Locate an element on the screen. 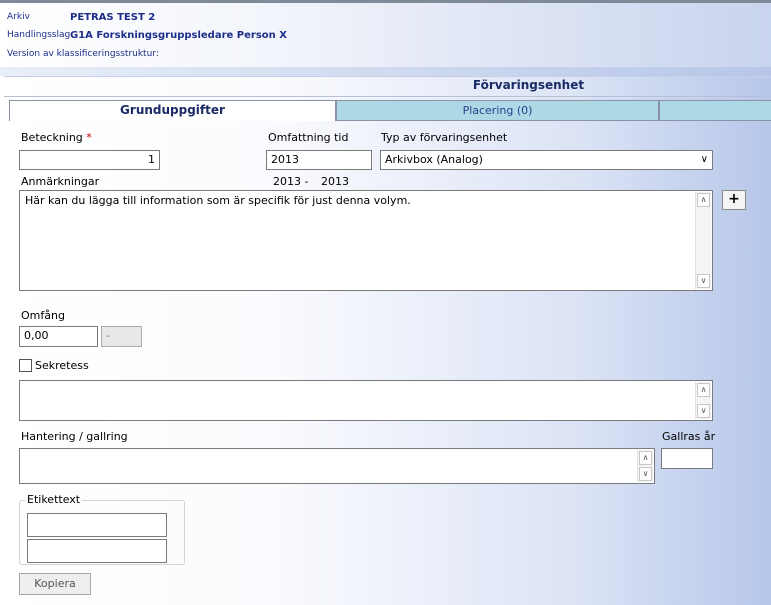 The width and height of the screenshot is (771, 605). etikettext-line2-input is located at coordinates (97, 551).